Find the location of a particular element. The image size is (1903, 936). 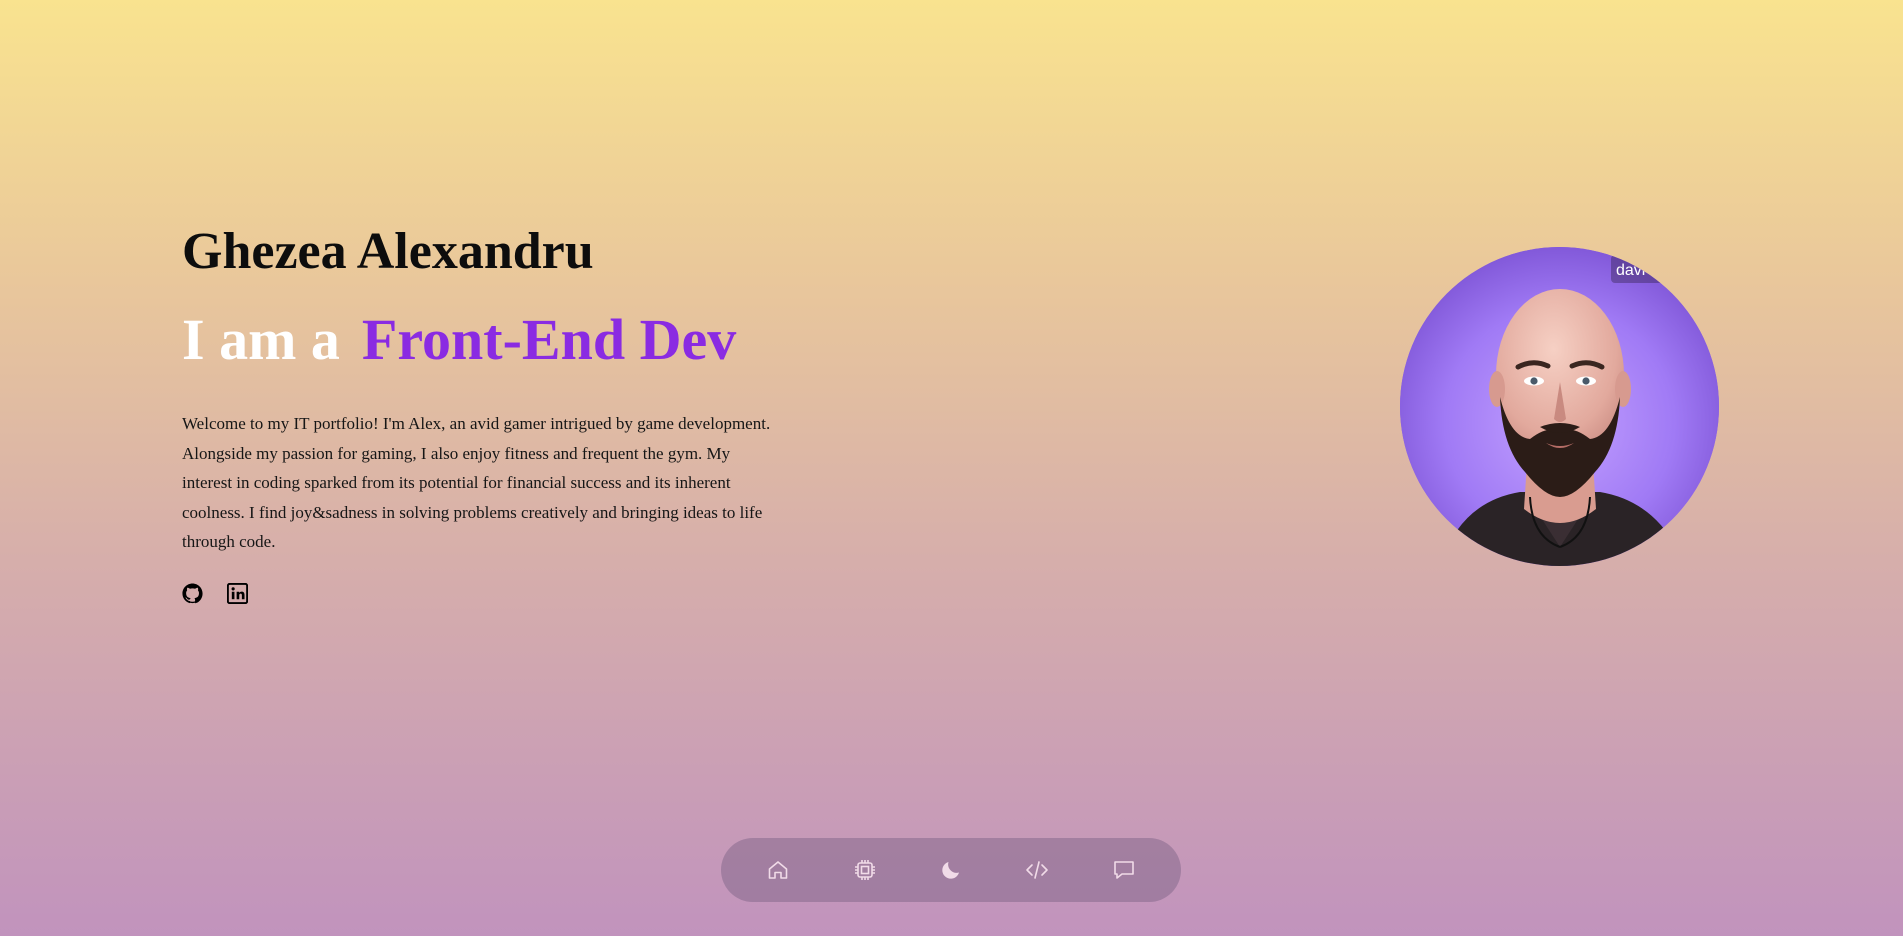

dock-projects-button is located at coordinates (1037, 870).